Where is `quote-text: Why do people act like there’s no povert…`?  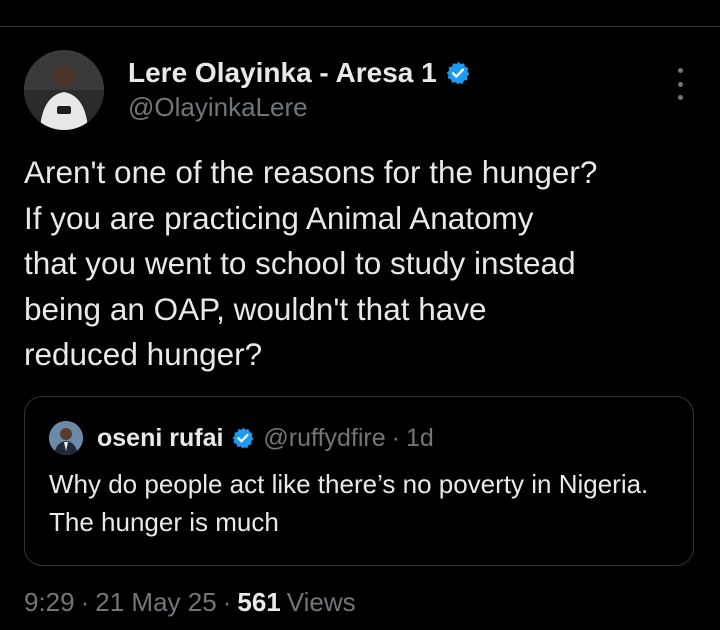
quote-text: Why do people act like there’s no povert… is located at coordinates (349, 503).